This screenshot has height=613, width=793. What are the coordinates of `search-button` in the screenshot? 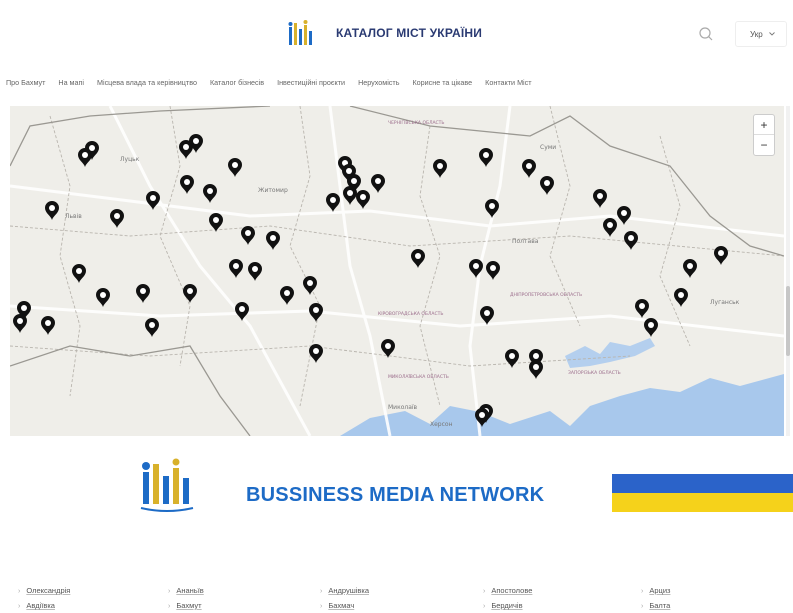 It's located at (706, 34).